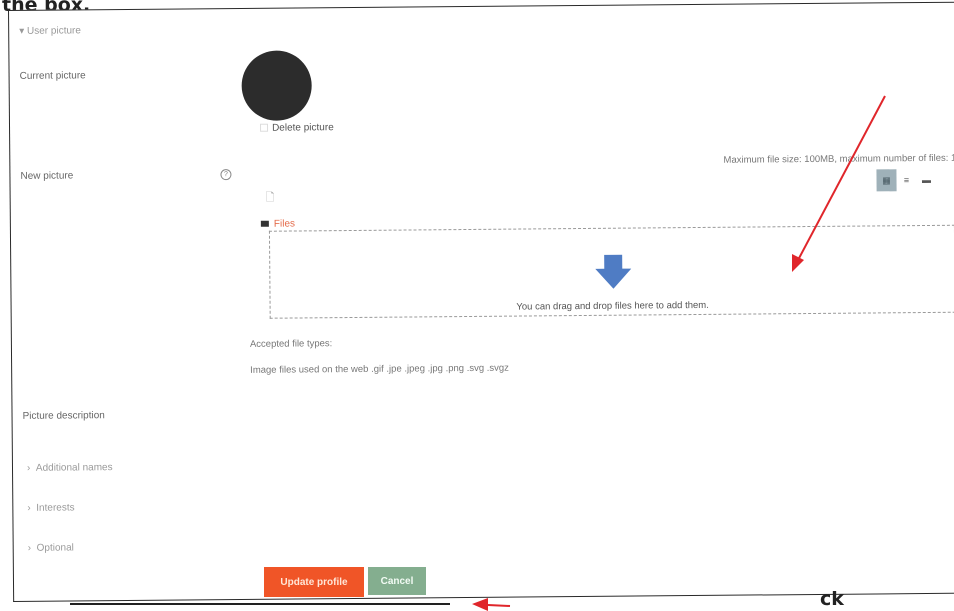 This screenshot has height=611, width=954. Describe the element at coordinates (832, 599) in the screenshot. I see `caption-bottom: ck` at that location.